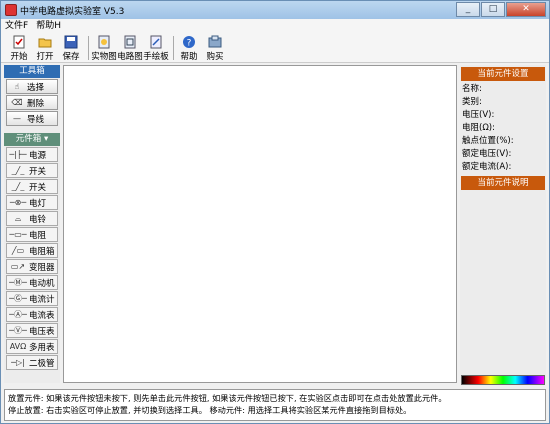 The width and height of the screenshot is (550, 424). What do you see at coordinates (32, 154) in the screenshot?
I see `component-power-button: ─|├─ 电源` at bounding box center [32, 154].